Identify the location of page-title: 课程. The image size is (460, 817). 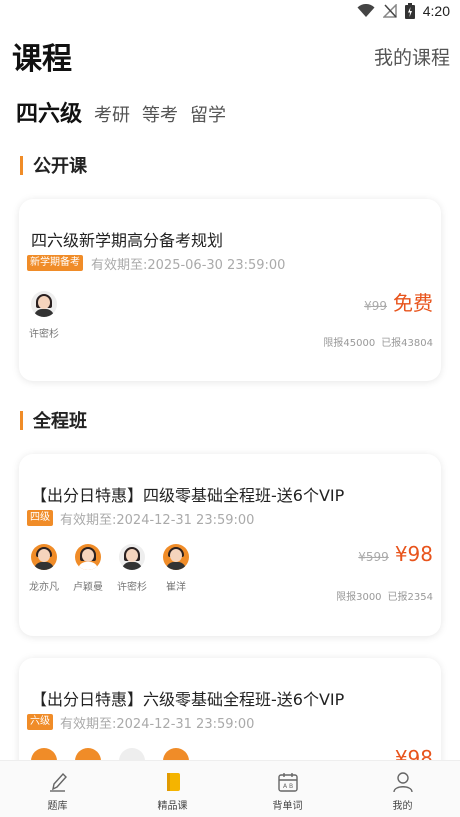
(42, 59).